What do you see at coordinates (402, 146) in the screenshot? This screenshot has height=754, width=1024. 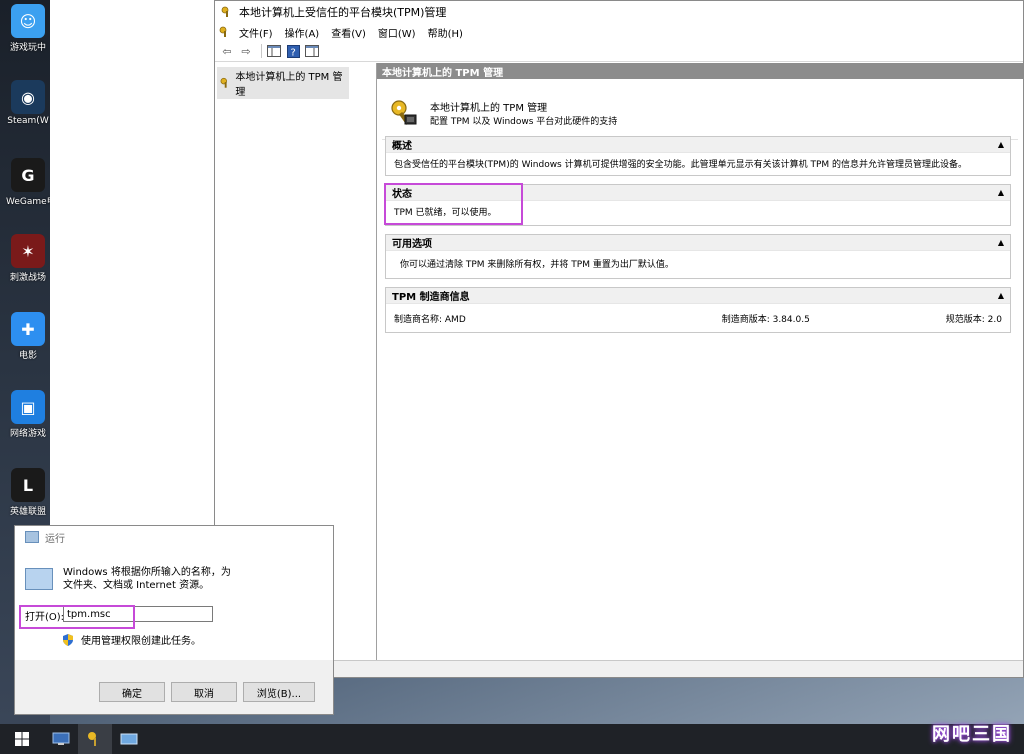 I see `section-overview-title: 概述` at bounding box center [402, 146].